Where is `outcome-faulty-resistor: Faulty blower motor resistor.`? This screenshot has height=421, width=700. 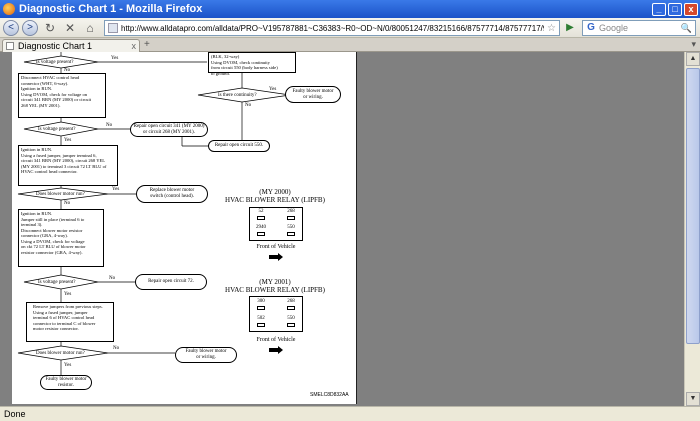
outcome-faulty-resistor: Faulty blower motor resistor. is located at coordinates (66, 382).